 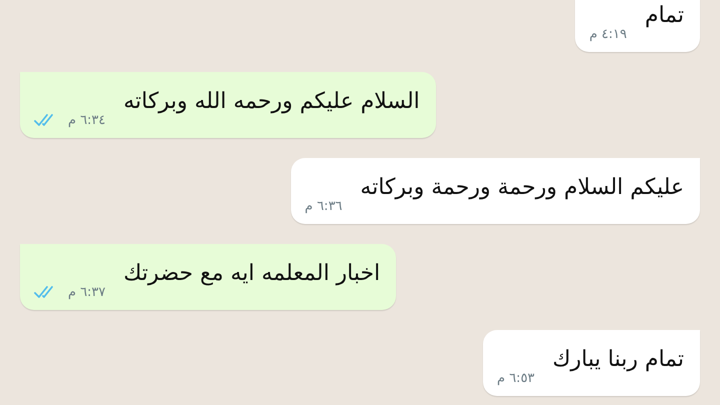 What do you see at coordinates (608, 34) in the screenshot?
I see `message-time: ٤:١٩ م` at bounding box center [608, 34].